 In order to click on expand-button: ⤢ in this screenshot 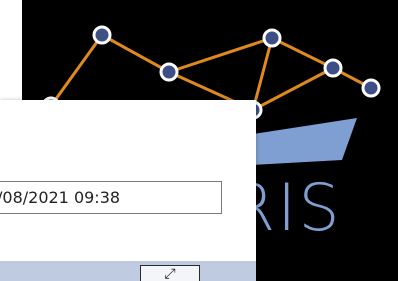, I will do `click(170, 273)`.